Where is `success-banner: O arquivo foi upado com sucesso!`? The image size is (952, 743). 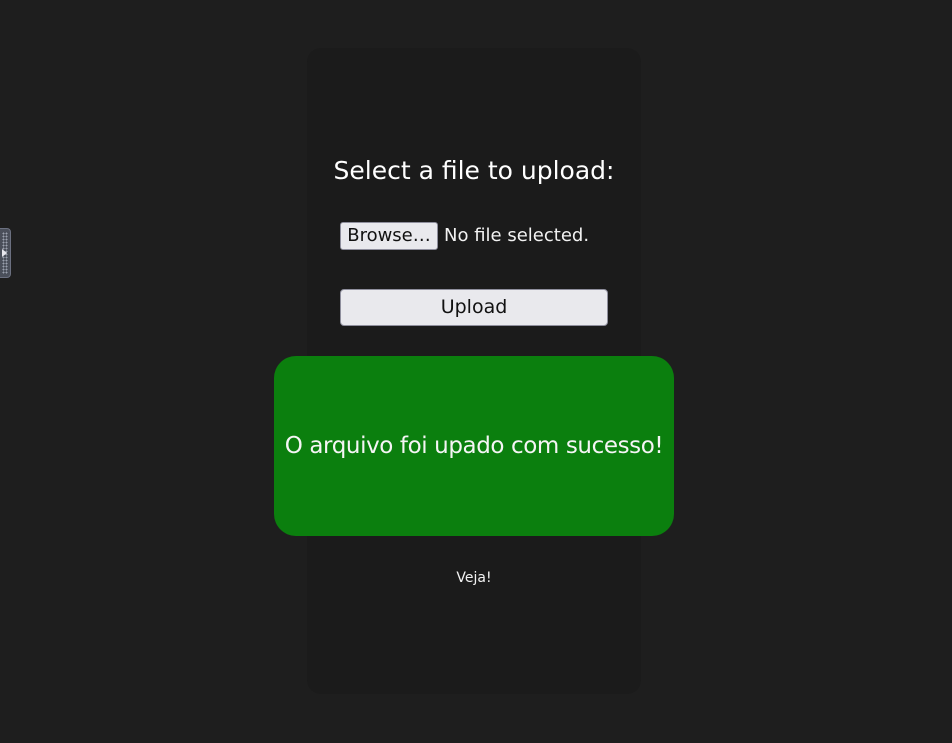 success-banner: O arquivo foi upado com sucesso! is located at coordinates (474, 446).